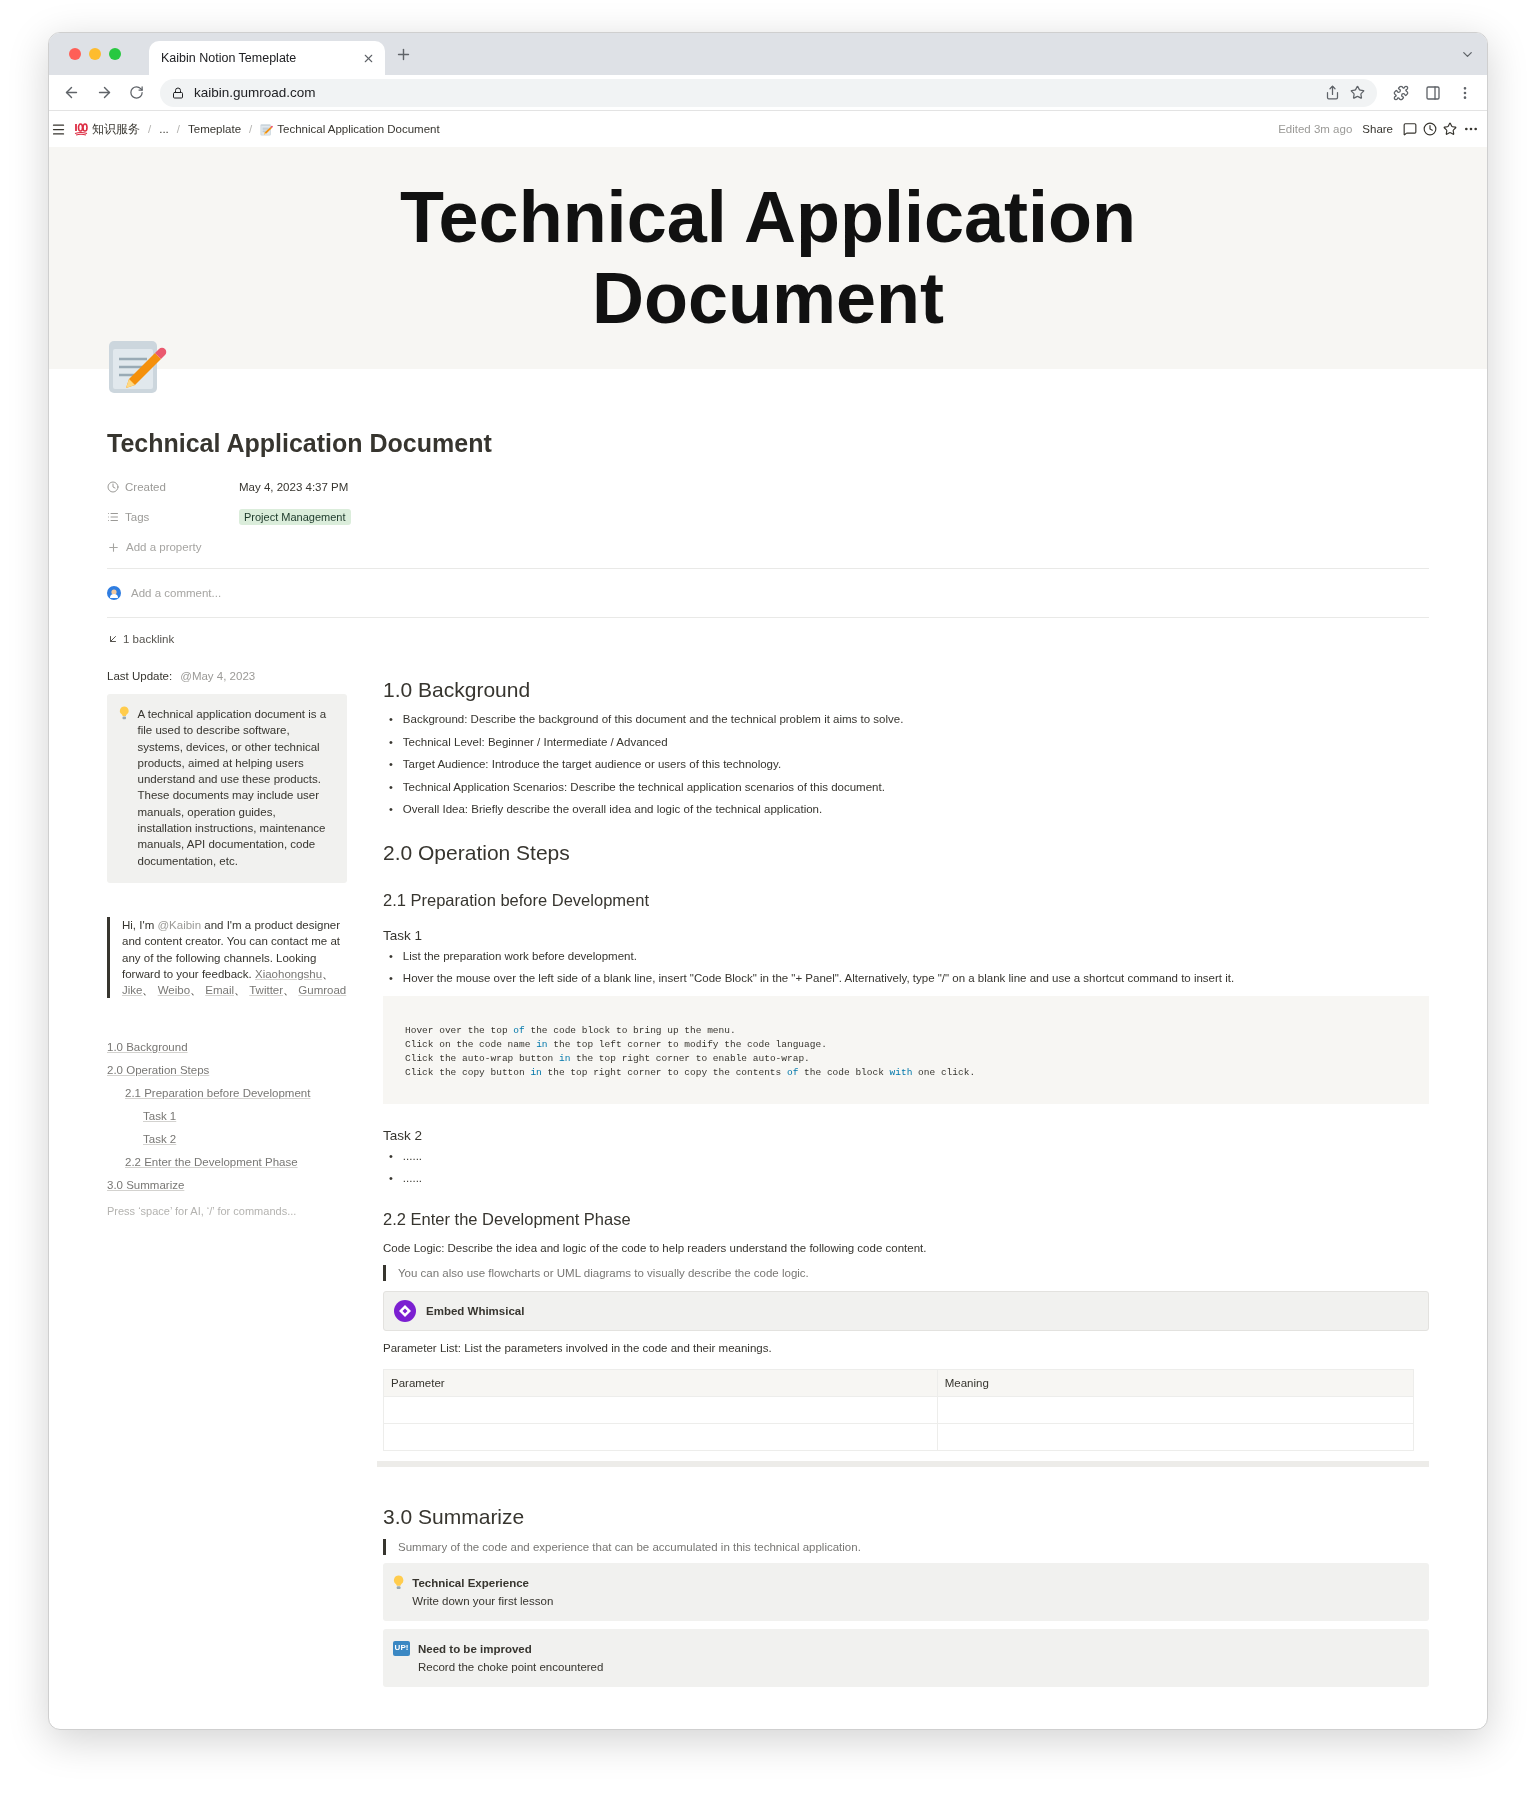 This screenshot has height=1796, width=1536. What do you see at coordinates (137, 517) in the screenshot?
I see `property-name: Tags` at bounding box center [137, 517].